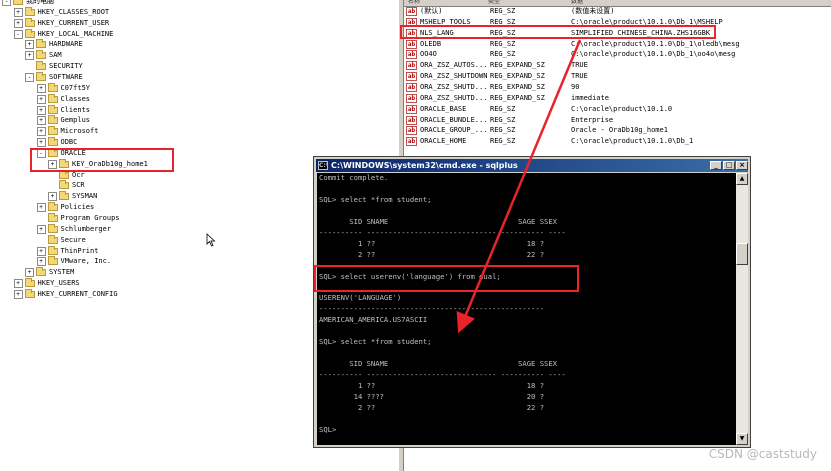 This screenshot has width=831, height=471. I want to click on annotation-arrow, so click(519, 186).